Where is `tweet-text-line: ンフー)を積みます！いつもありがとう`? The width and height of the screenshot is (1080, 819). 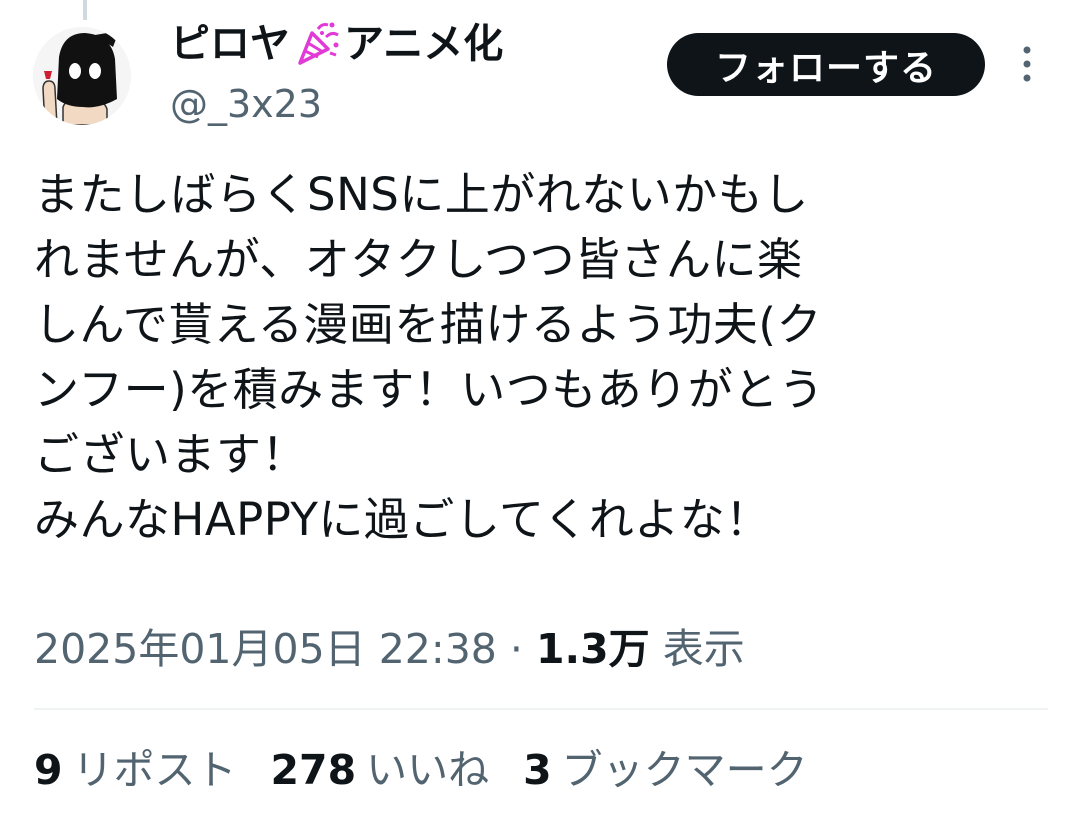 tweet-text-line: ンフー)を積みます！いつもありがとう is located at coordinates (429, 389).